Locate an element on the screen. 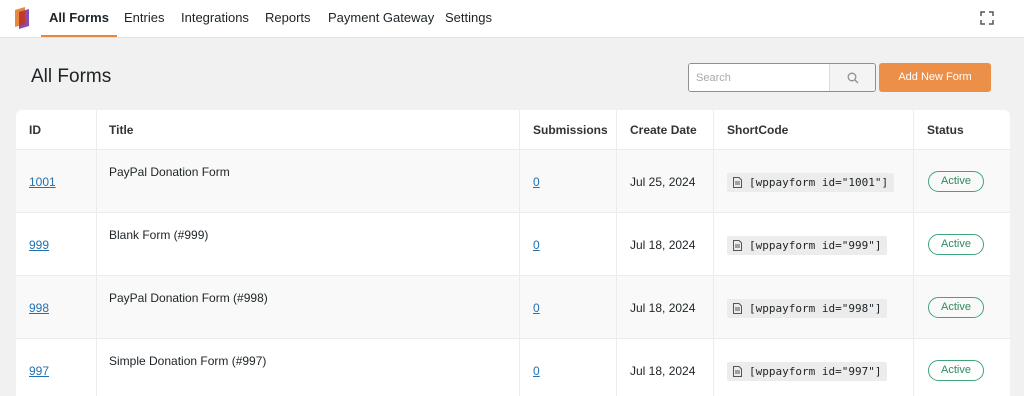  form-title: PayPal Donation Form (#998) is located at coordinates (188, 298).